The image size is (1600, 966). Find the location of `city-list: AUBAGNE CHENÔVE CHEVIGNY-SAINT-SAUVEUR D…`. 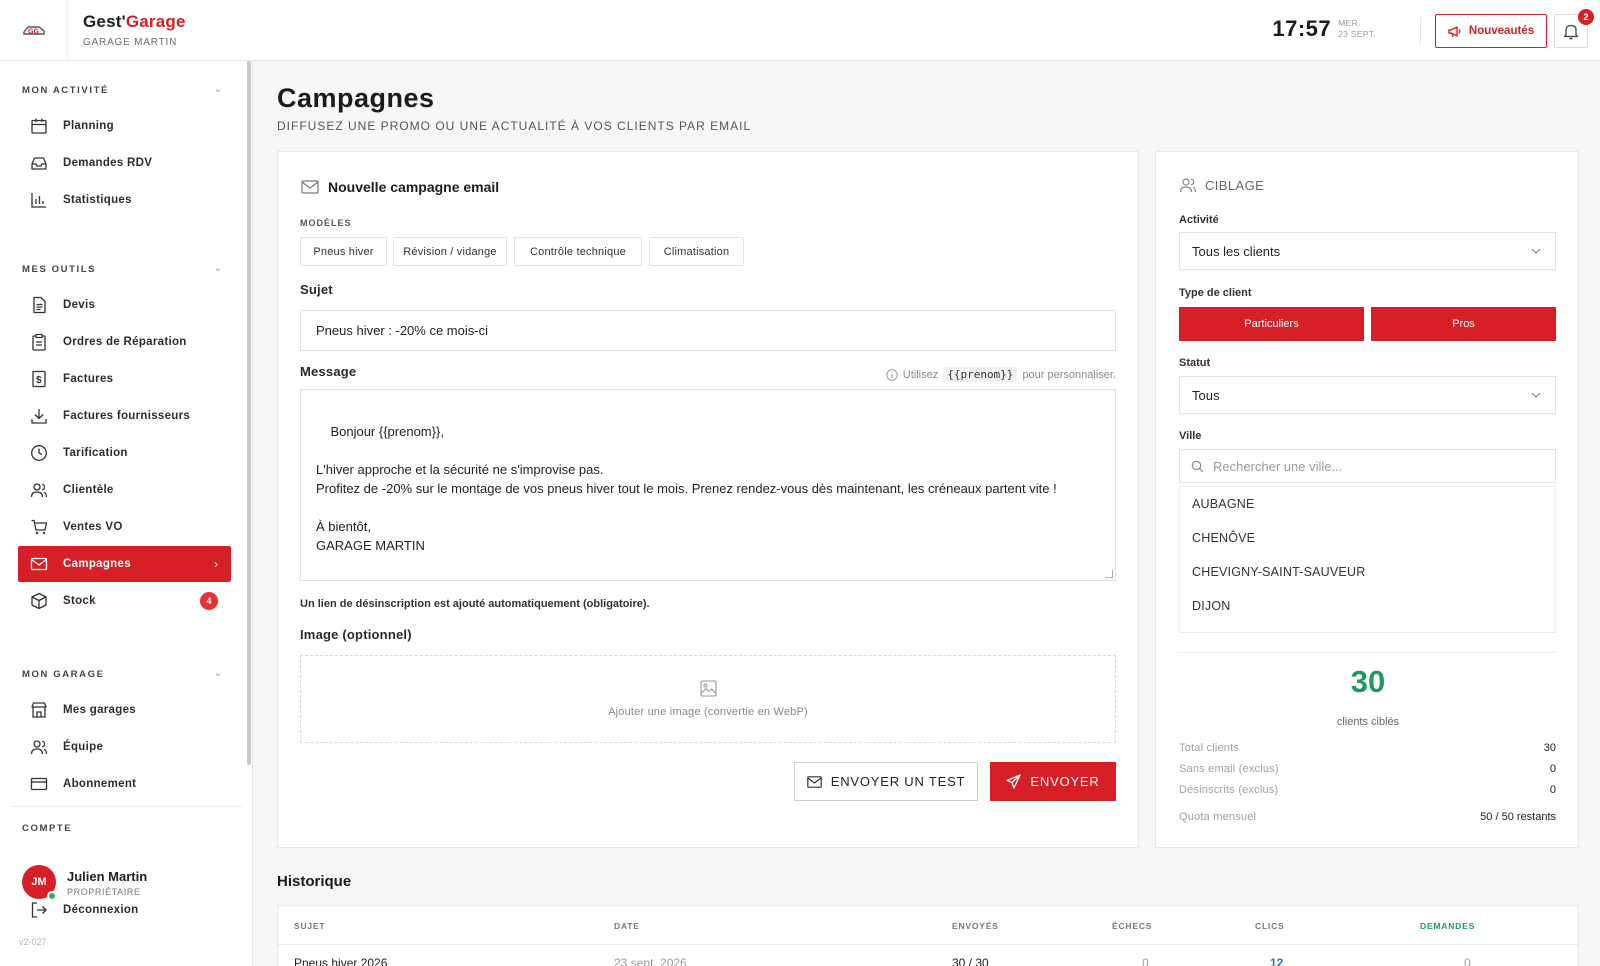

city-list: AUBAGNE CHENÔVE CHEVIGNY-SAINT-SAUVEUR D… is located at coordinates (1367, 559).